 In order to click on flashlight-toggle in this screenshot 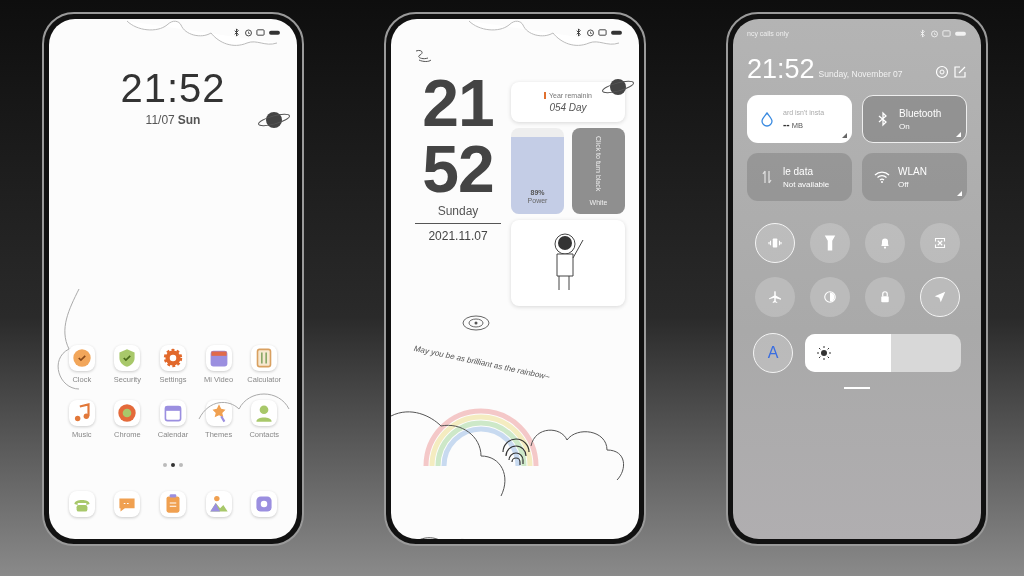, I will do `click(829, 243)`.